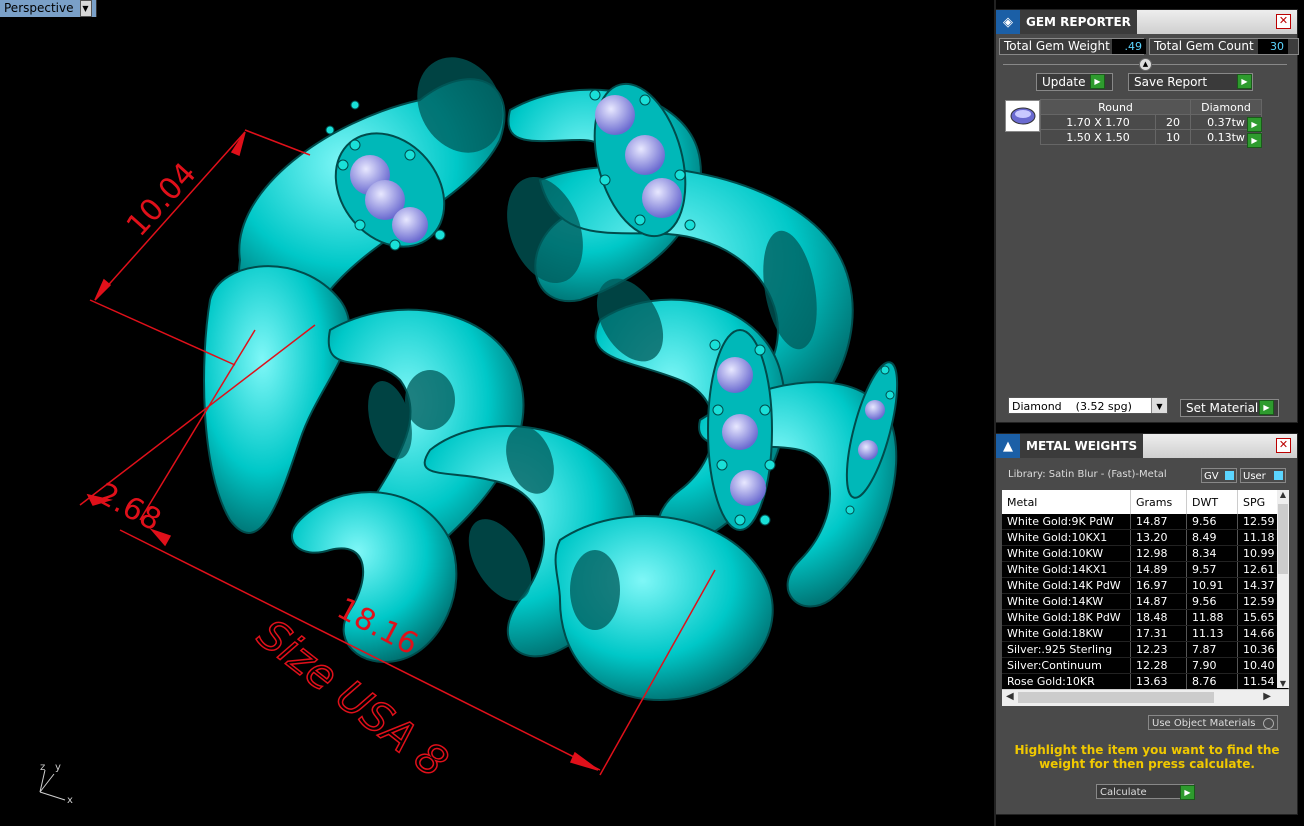 The image size is (1304, 826). Describe the element at coordinates (1158, 633) in the screenshot. I see `metal-grams: 17.31` at that location.